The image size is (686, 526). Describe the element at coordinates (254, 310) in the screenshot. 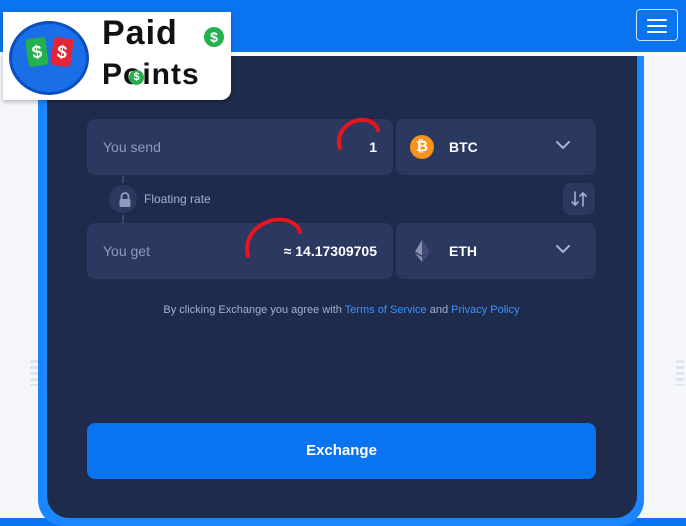

I see `terms-prefix: By clicking Exchange you agree with` at that location.